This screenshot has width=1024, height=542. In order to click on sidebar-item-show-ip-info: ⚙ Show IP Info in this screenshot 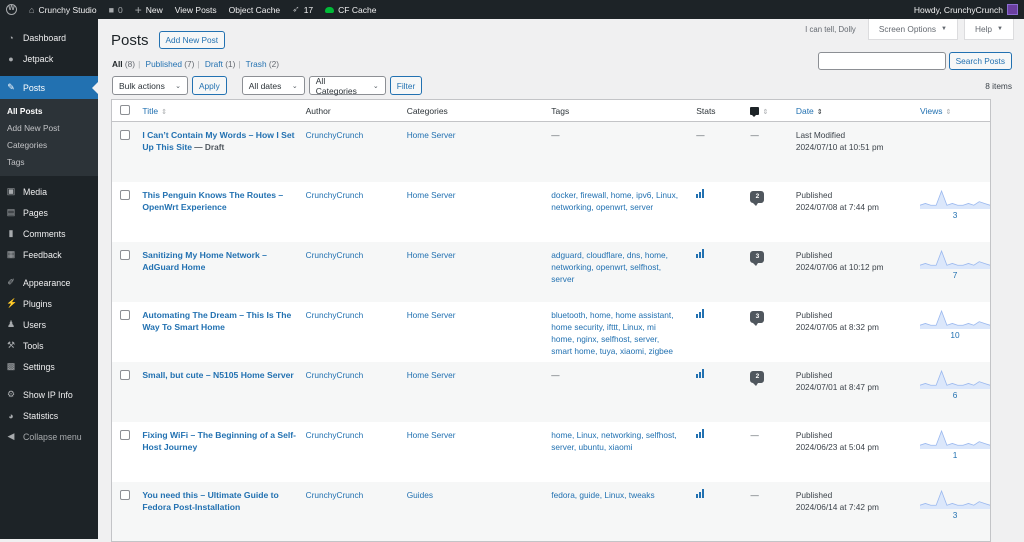, I will do `click(49, 394)`.